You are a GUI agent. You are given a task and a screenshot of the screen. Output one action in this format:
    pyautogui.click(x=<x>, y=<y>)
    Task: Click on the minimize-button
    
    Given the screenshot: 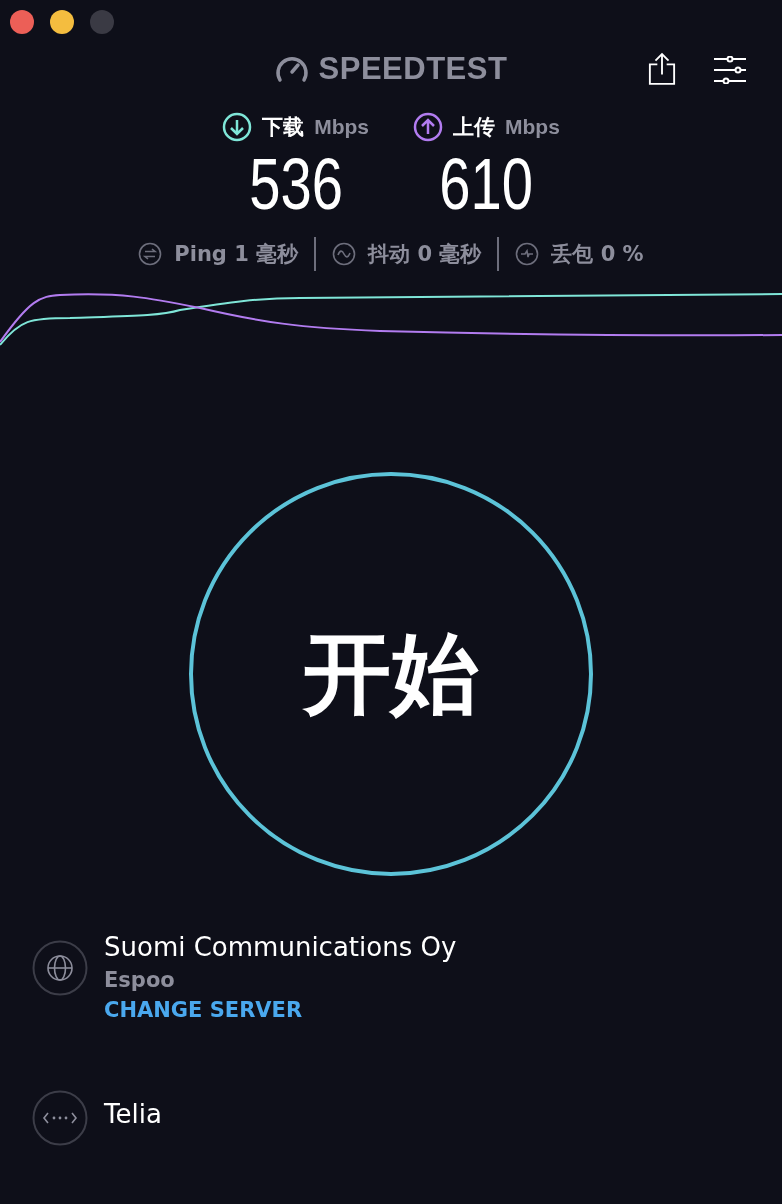 What is the action you would take?
    pyautogui.click(x=62, y=22)
    